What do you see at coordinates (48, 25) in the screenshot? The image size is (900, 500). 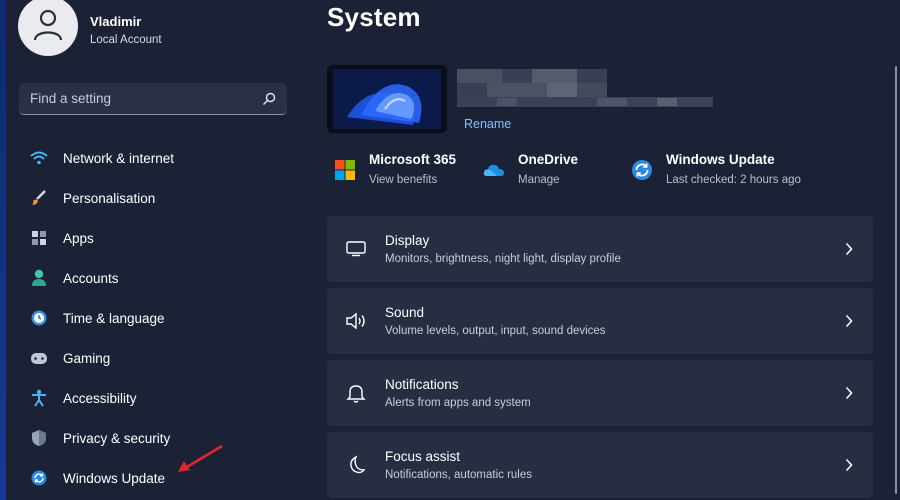 I see `person-avatar-icon` at bounding box center [48, 25].